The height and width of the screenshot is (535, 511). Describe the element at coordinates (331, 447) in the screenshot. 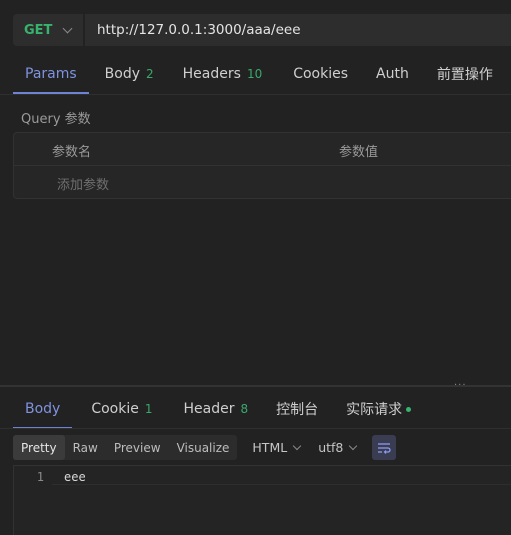

I see `encoding-select-value: utf8` at that location.